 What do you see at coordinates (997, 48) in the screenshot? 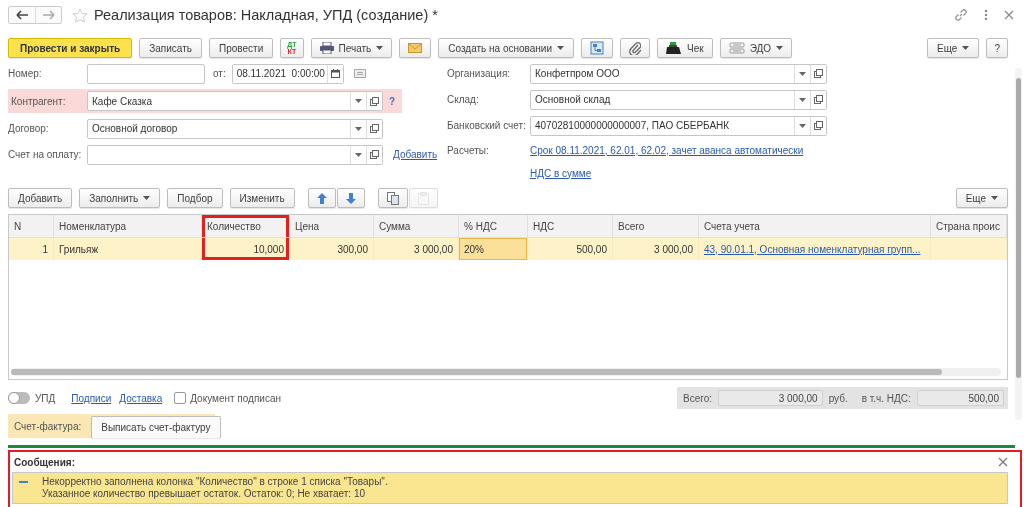
I see `toolbar-button: ?` at bounding box center [997, 48].